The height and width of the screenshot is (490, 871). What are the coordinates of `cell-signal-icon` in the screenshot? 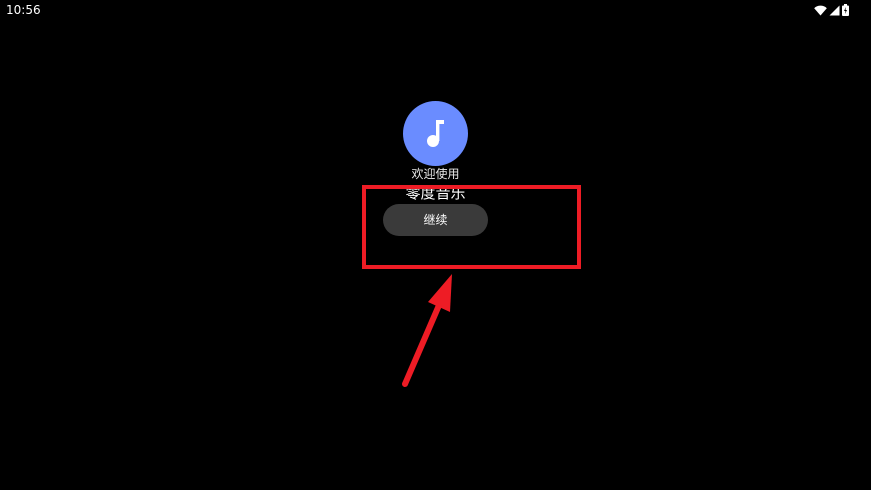 It's located at (834, 10).